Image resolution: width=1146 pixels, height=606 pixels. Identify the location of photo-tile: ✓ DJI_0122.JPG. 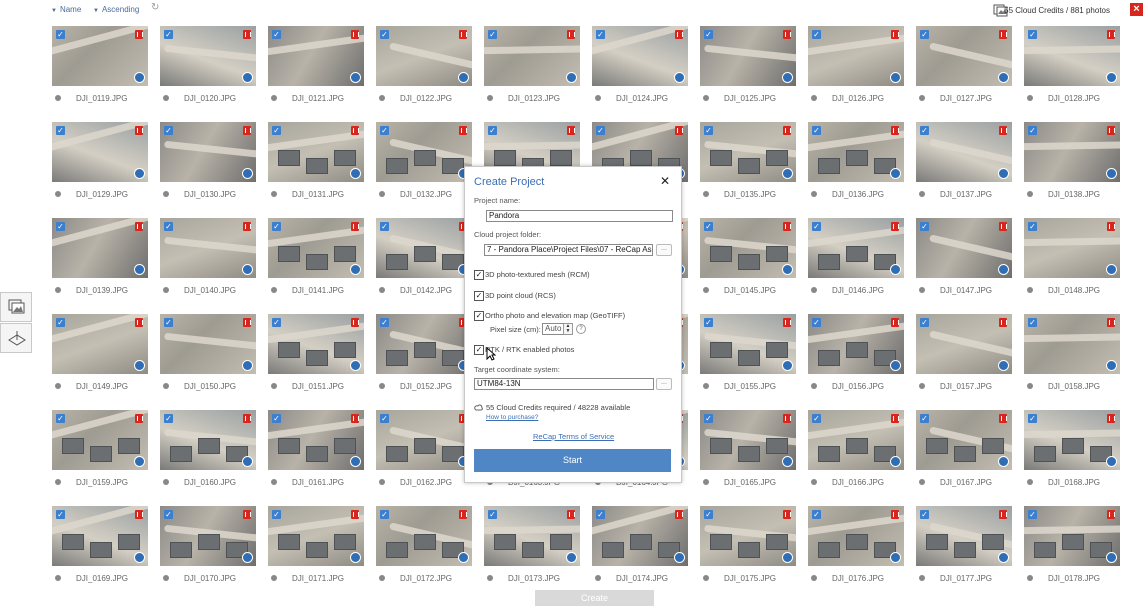
(424, 66).